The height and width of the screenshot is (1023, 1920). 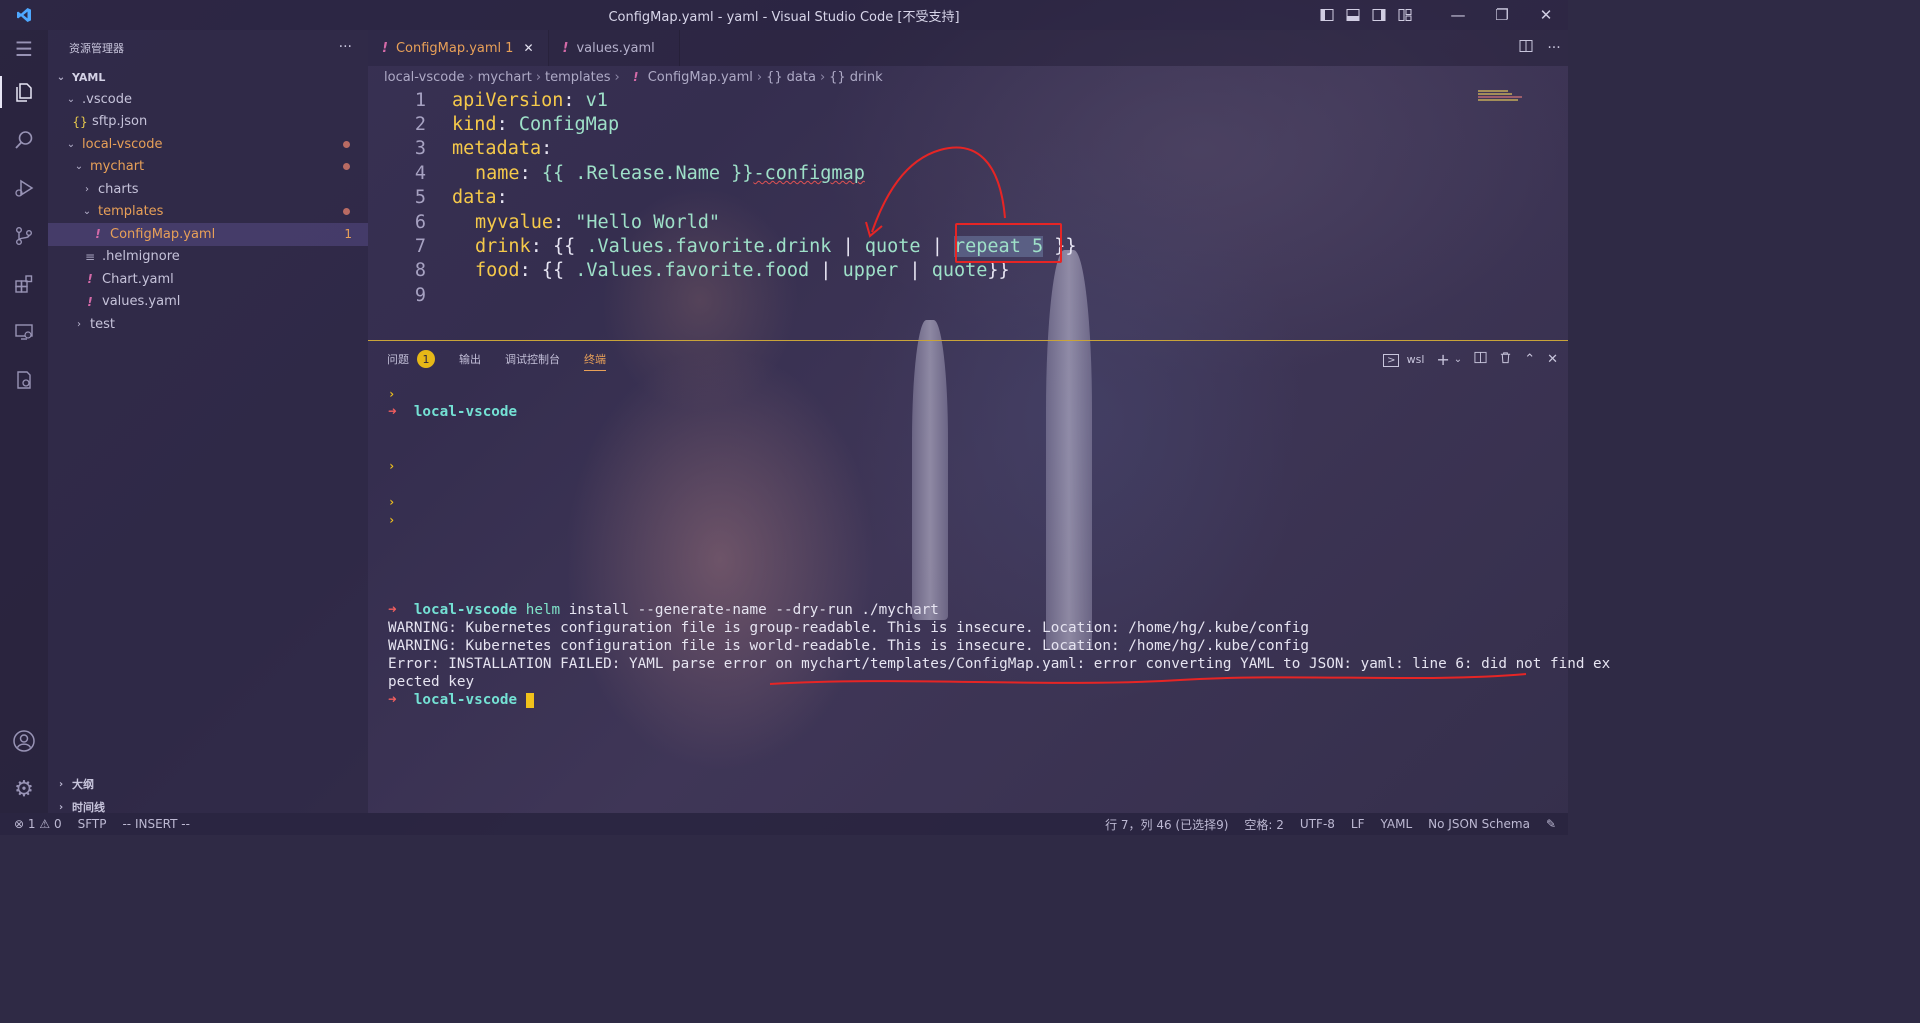 What do you see at coordinates (141, 302) in the screenshot?
I see `tree-item-label: values.yaml` at bounding box center [141, 302].